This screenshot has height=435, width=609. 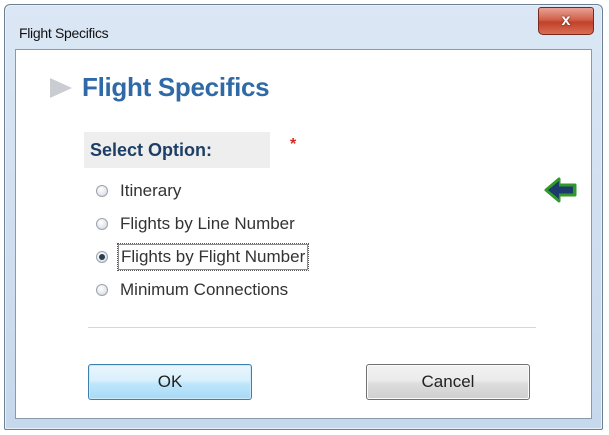 What do you see at coordinates (102, 190) in the screenshot?
I see `radio-itinerary` at bounding box center [102, 190].